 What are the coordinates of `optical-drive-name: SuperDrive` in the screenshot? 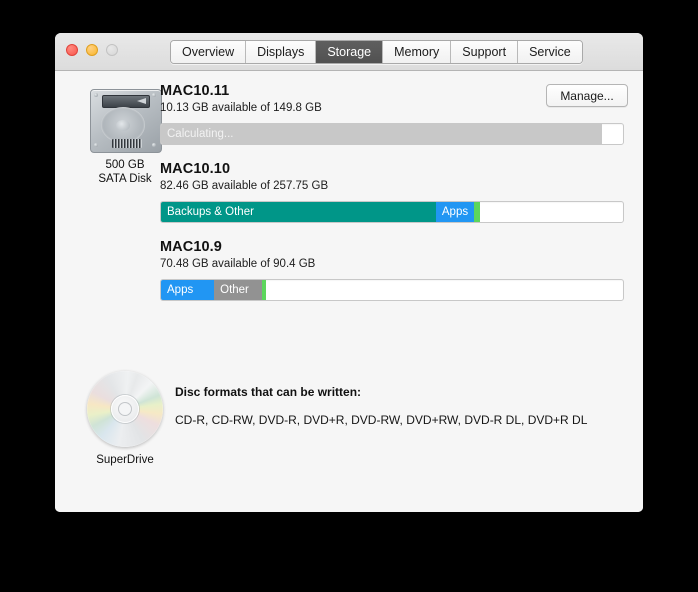 It's located at (125, 460).